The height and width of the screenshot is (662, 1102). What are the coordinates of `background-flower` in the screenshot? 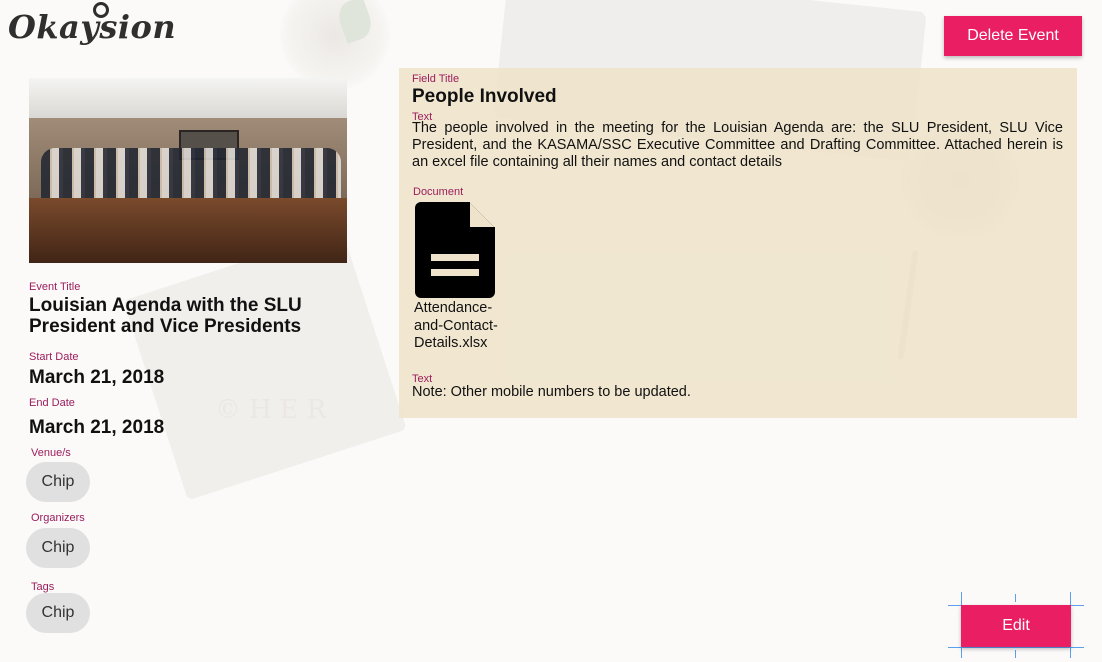 It's located at (335, 45).